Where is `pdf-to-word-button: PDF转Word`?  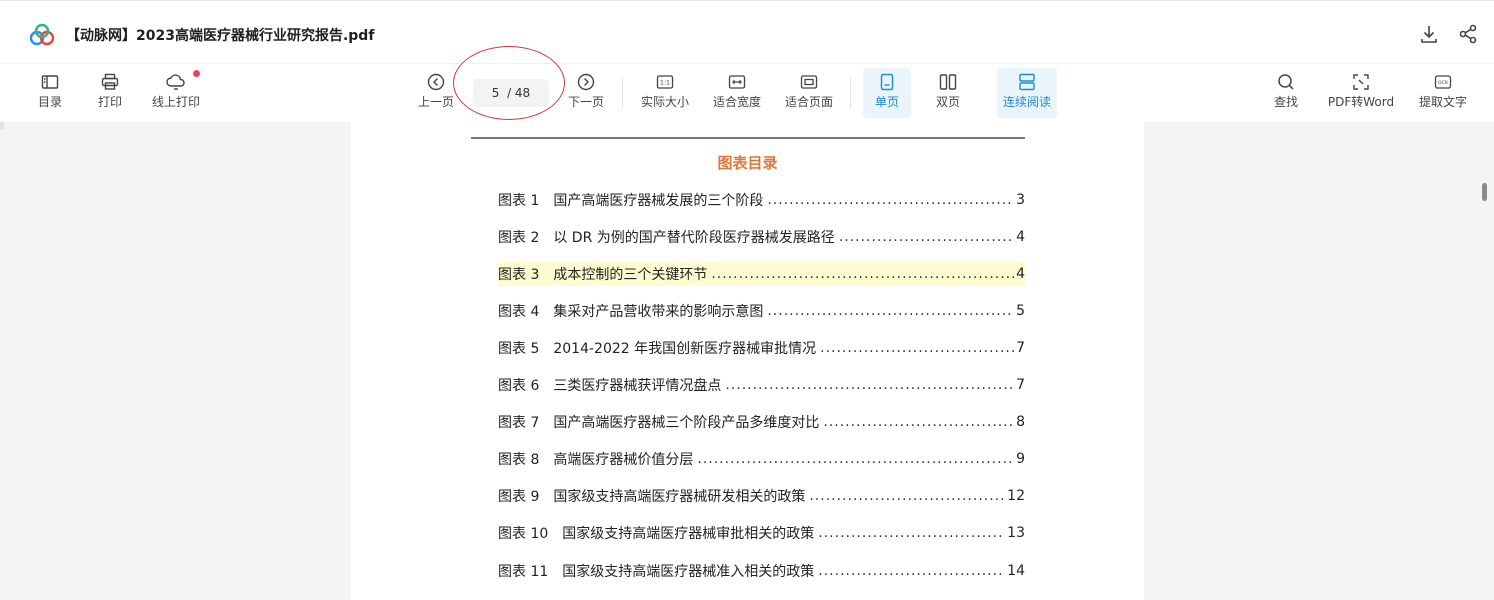
pdf-to-word-button: PDF转Word is located at coordinates (1361, 93).